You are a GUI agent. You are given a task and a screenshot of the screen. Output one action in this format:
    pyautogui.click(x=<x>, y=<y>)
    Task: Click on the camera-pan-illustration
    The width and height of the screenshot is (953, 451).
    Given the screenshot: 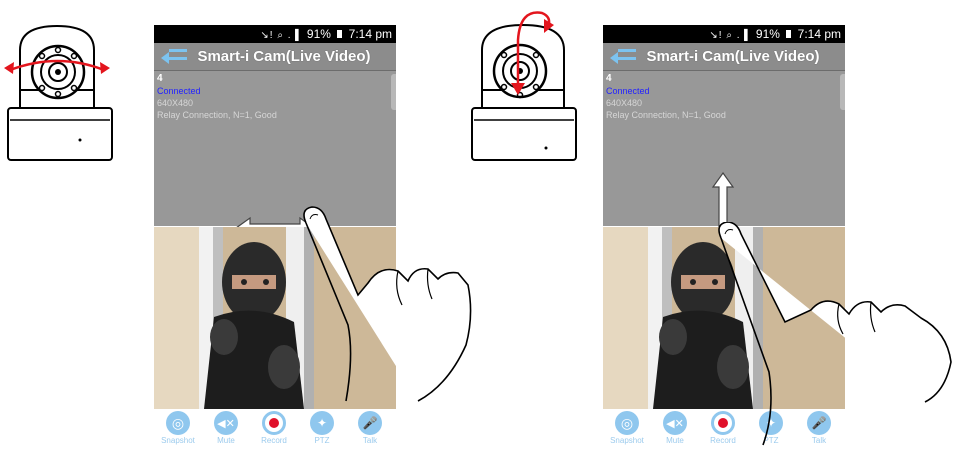 What is the action you would take?
    pyautogui.click(x=57, y=92)
    